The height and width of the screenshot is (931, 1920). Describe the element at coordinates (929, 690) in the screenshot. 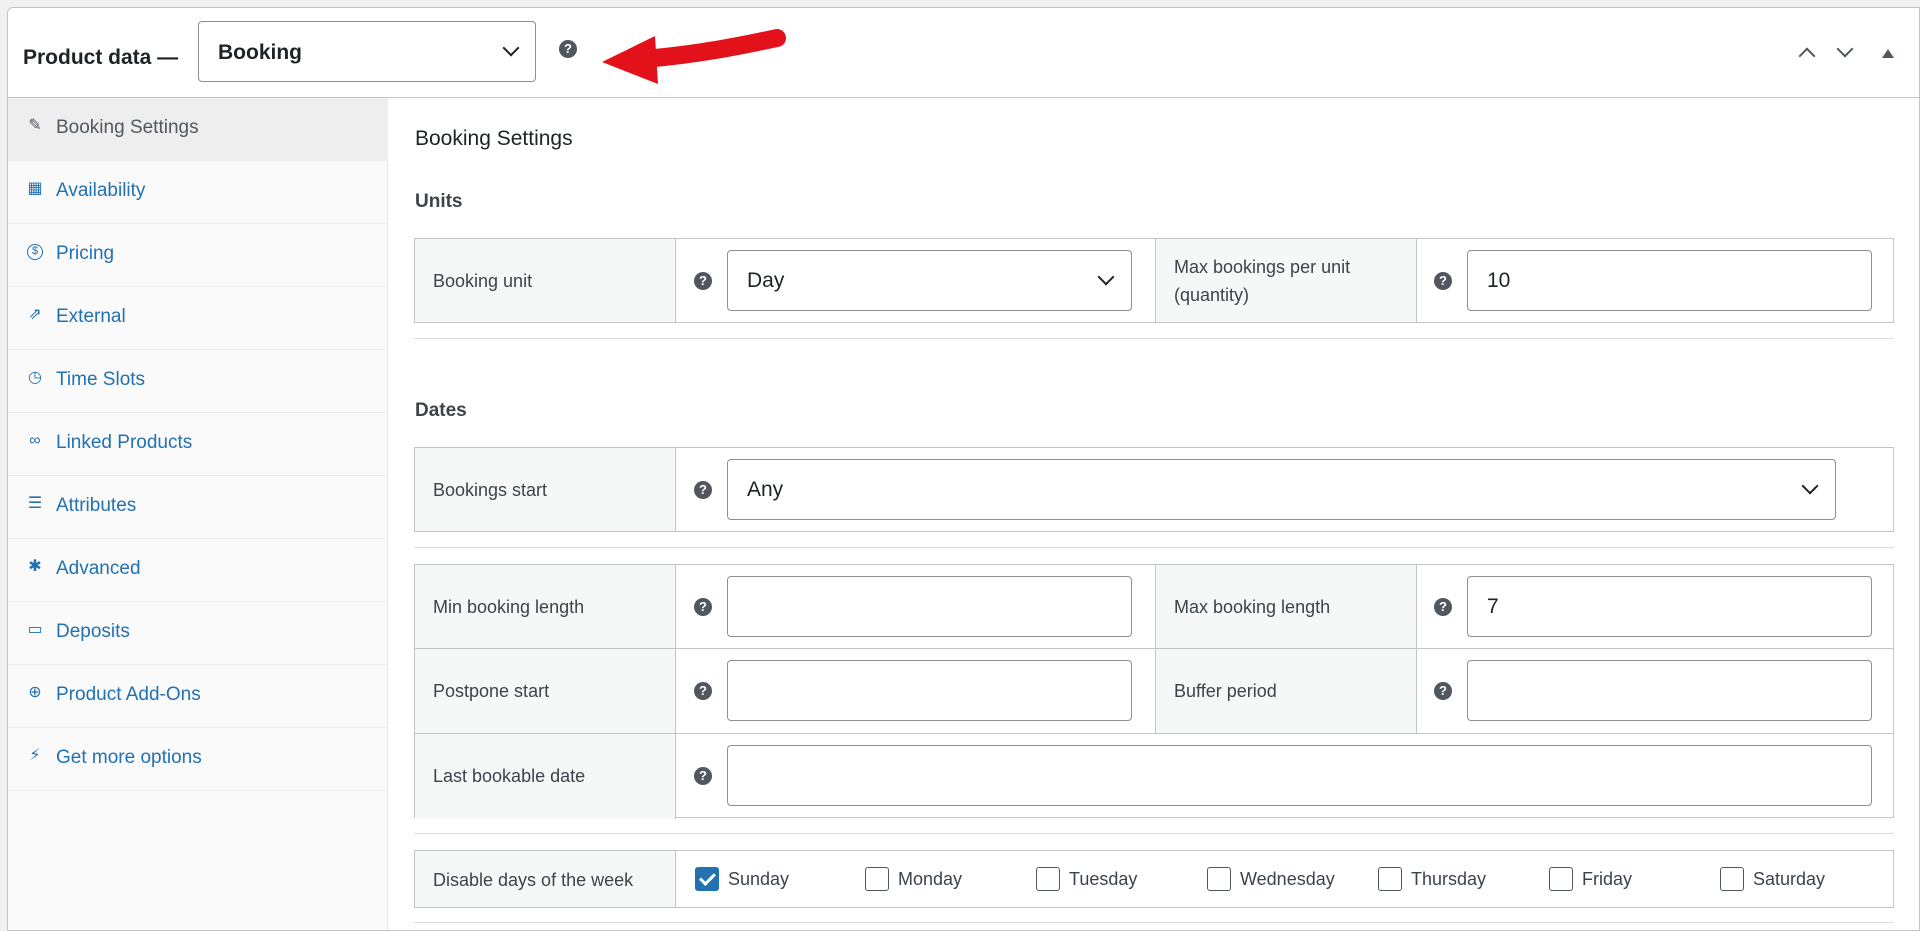

I see `postpone-input` at that location.